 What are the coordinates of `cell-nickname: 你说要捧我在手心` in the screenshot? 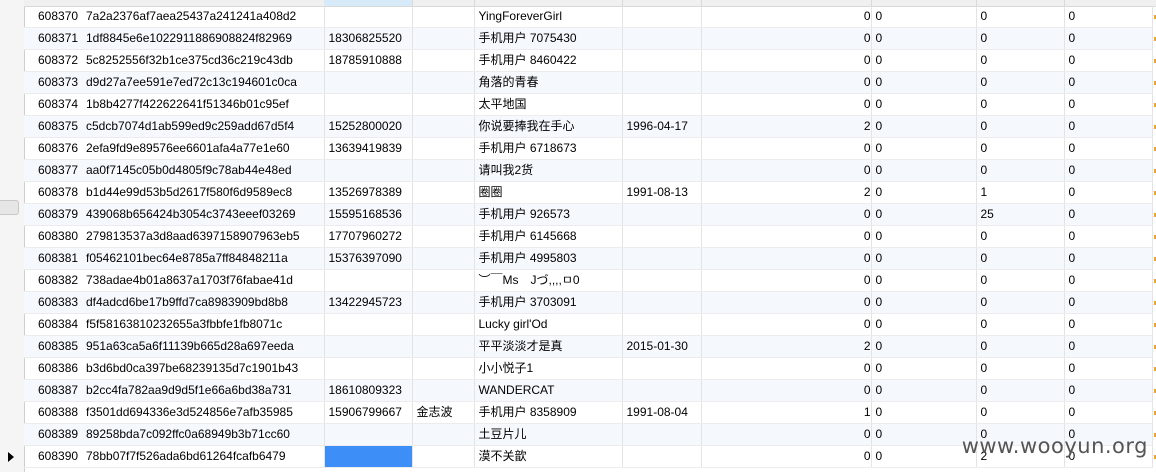 It's located at (548, 126).